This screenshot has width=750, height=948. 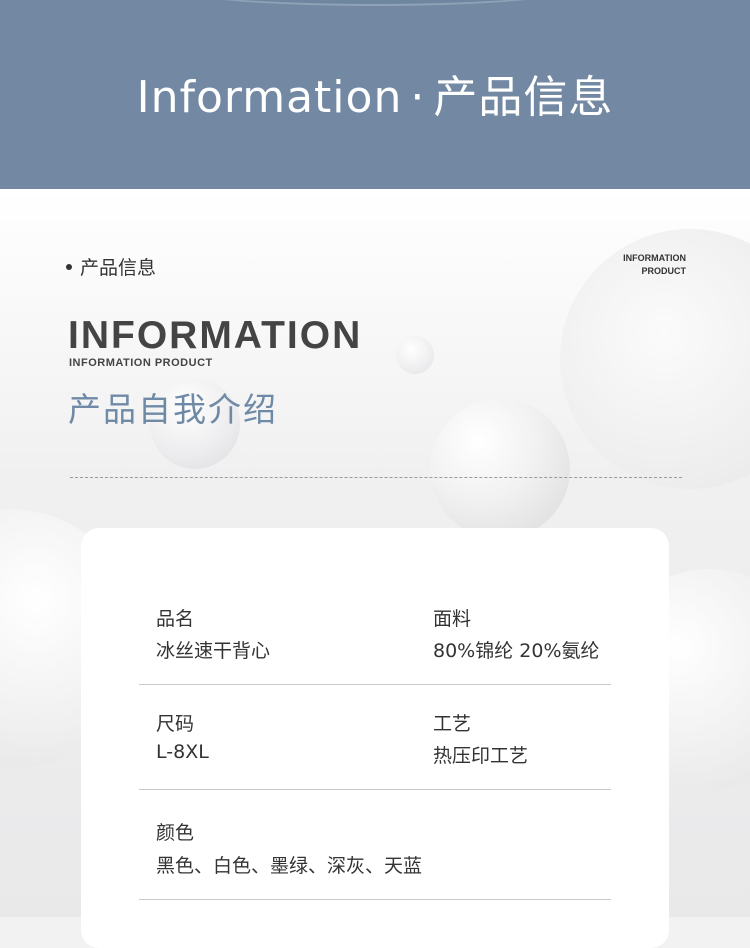 What do you see at coordinates (215, 335) in the screenshot?
I see `big-information-title: INFORMATION` at bounding box center [215, 335].